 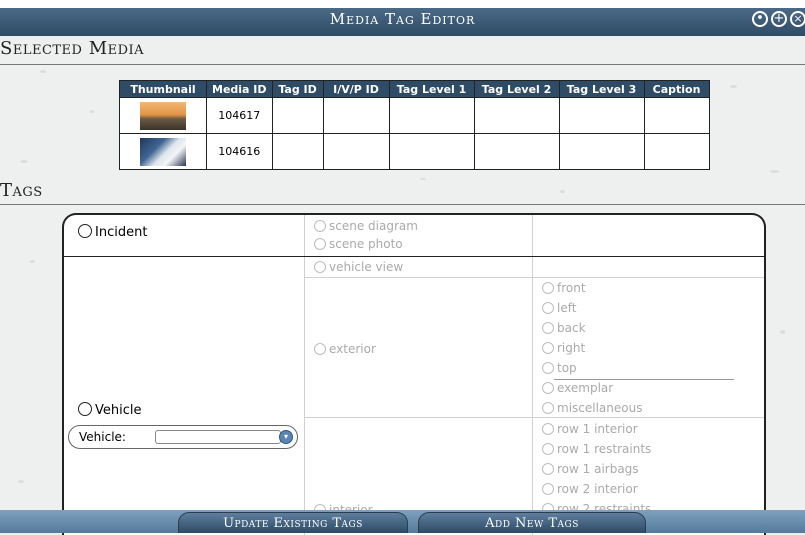 I want to click on col-tag-level-1: Tag Level 1, so click(x=431, y=89).